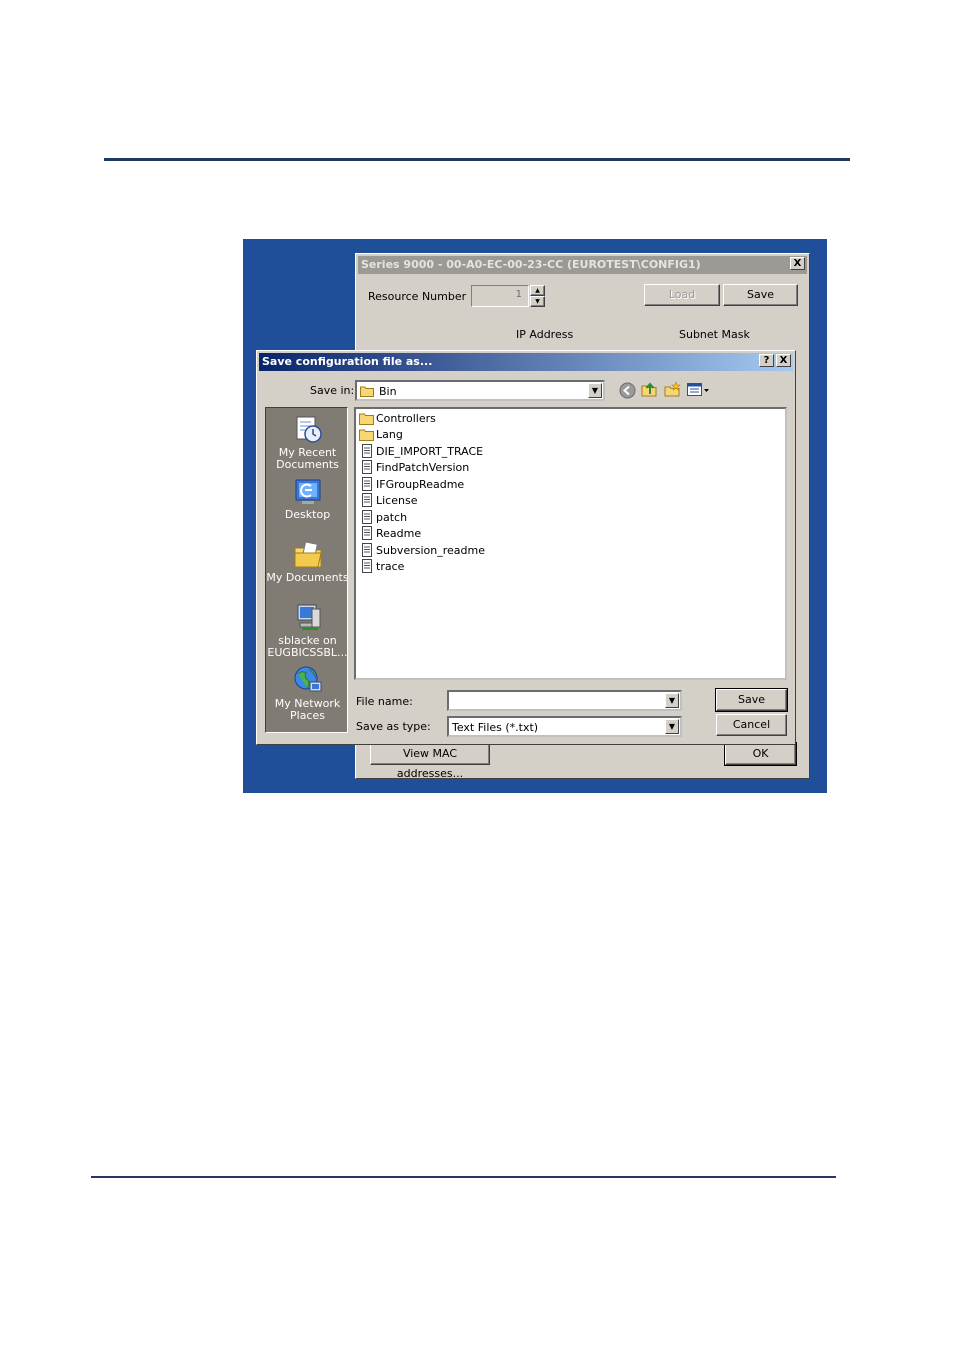  I want to click on resource-number-label: Resource Number, so click(417, 296).